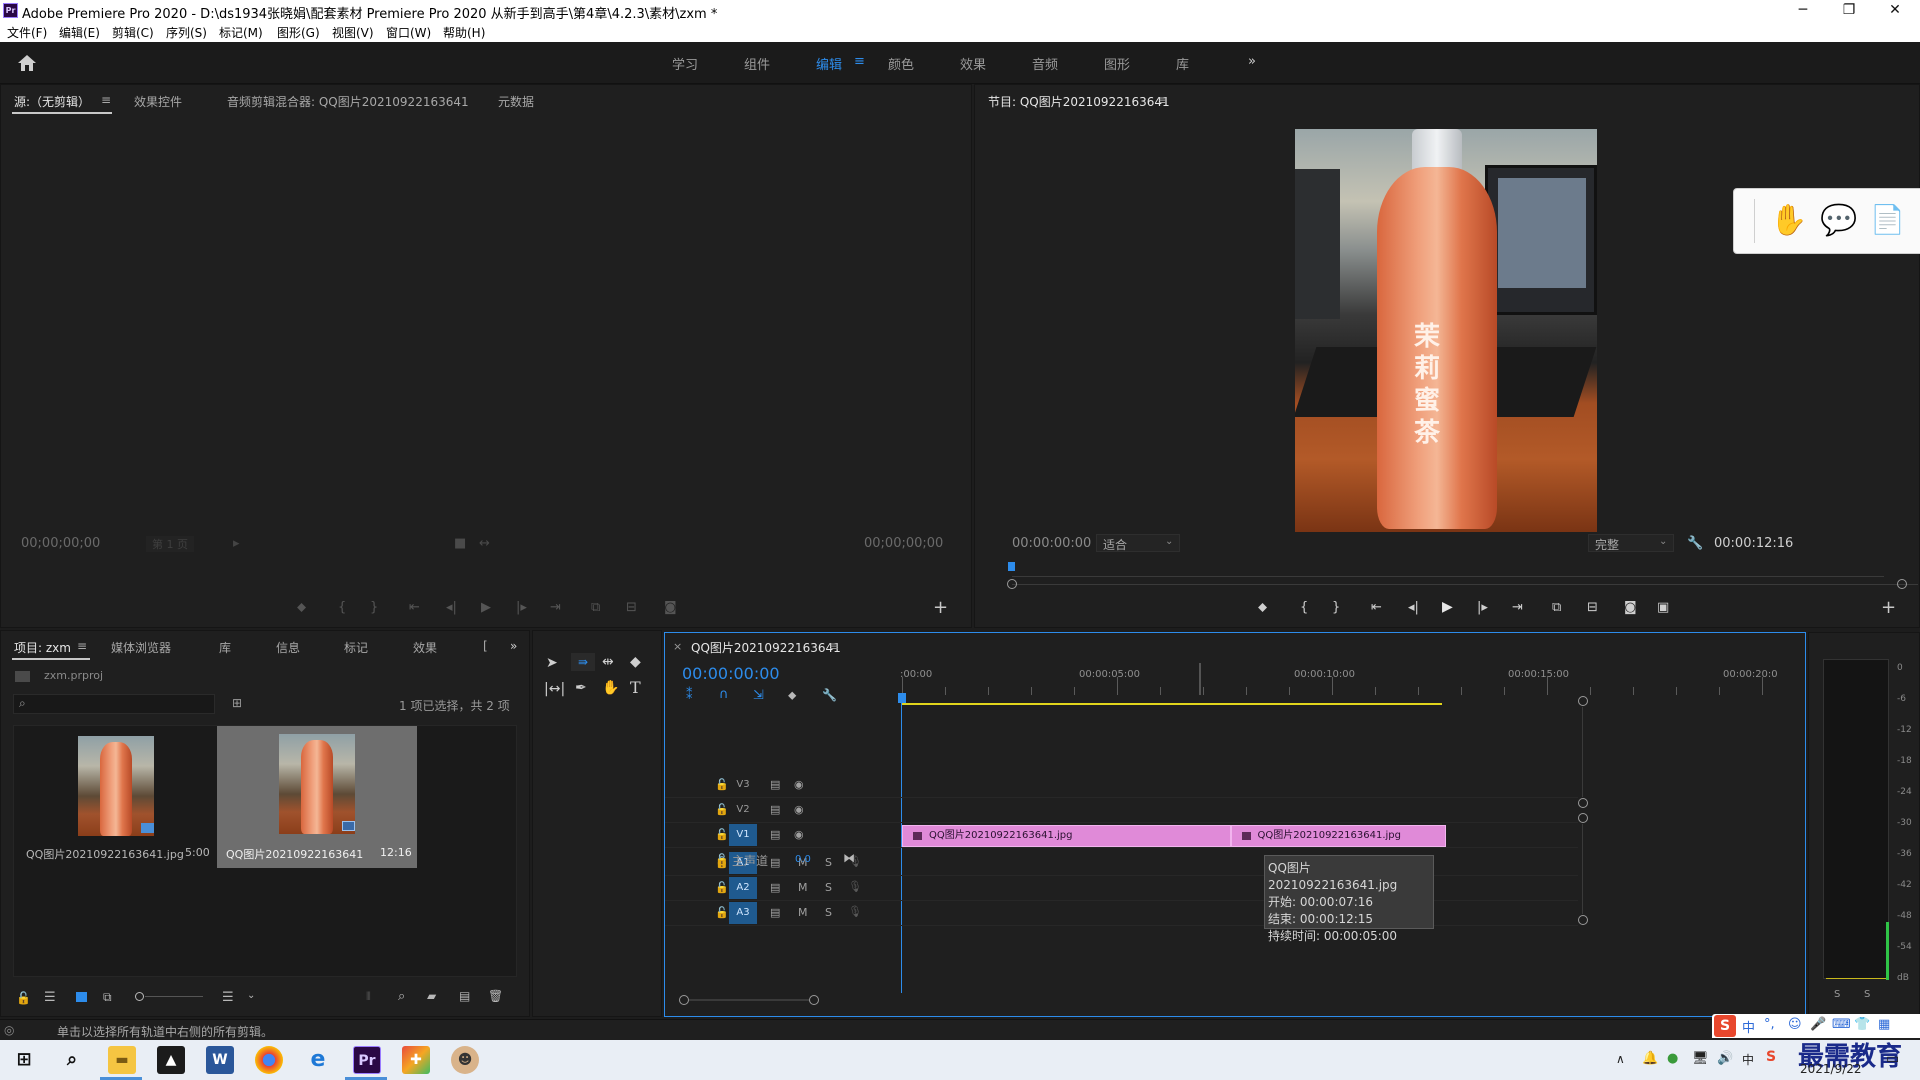 This screenshot has height=1080, width=1920. What do you see at coordinates (792, 695) in the screenshot?
I see `add-marker-icon: ⬥` at bounding box center [792, 695].